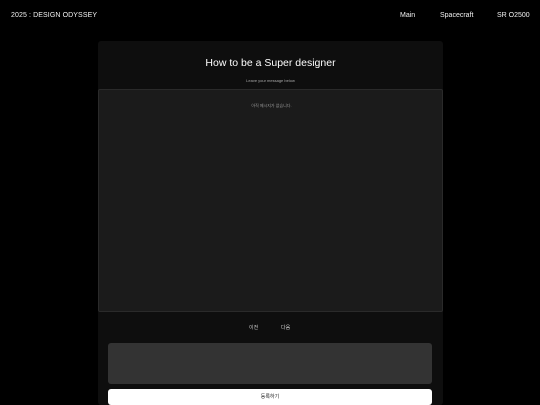 This screenshot has width=540, height=405. What do you see at coordinates (270, 363) in the screenshot?
I see `message-input` at bounding box center [270, 363].